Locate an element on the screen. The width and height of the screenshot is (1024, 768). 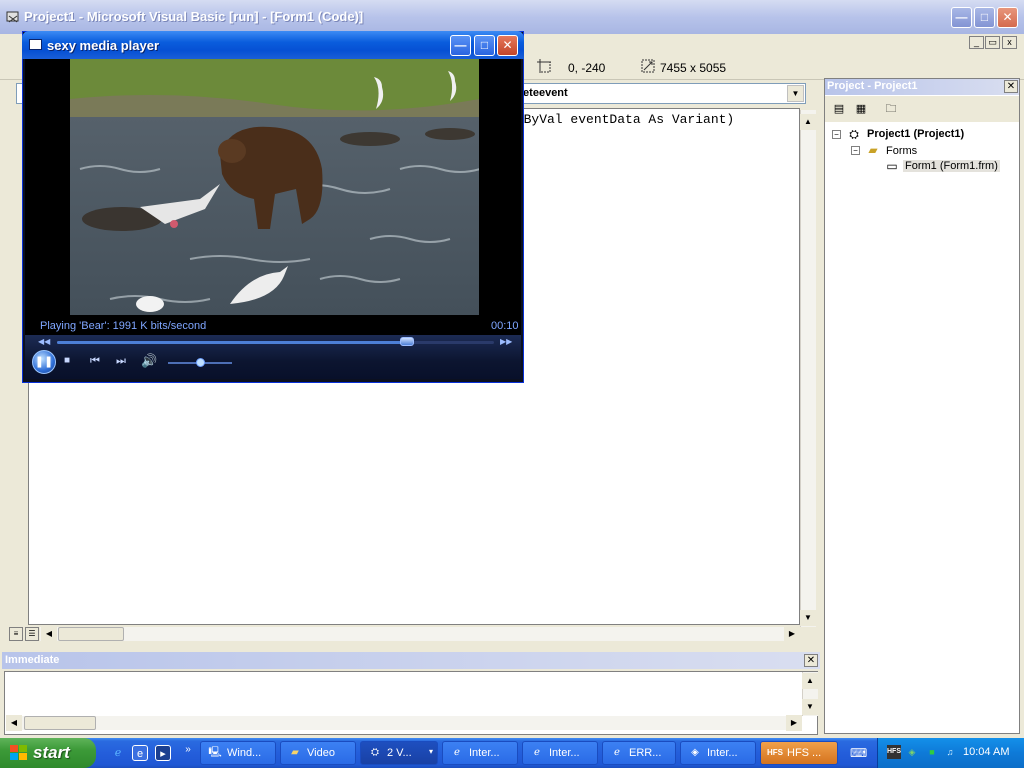
media-player-minimize-button: — is located at coordinates (460, 45).